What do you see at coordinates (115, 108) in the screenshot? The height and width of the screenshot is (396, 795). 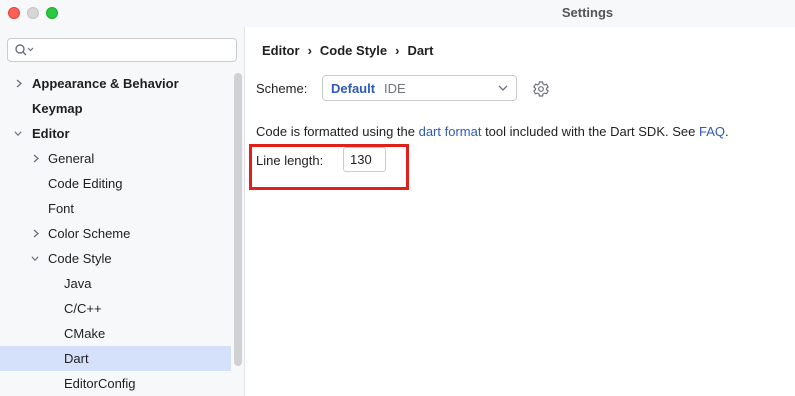 I see `sidebar-item-keymap: Keymap` at bounding box center [115, 108].